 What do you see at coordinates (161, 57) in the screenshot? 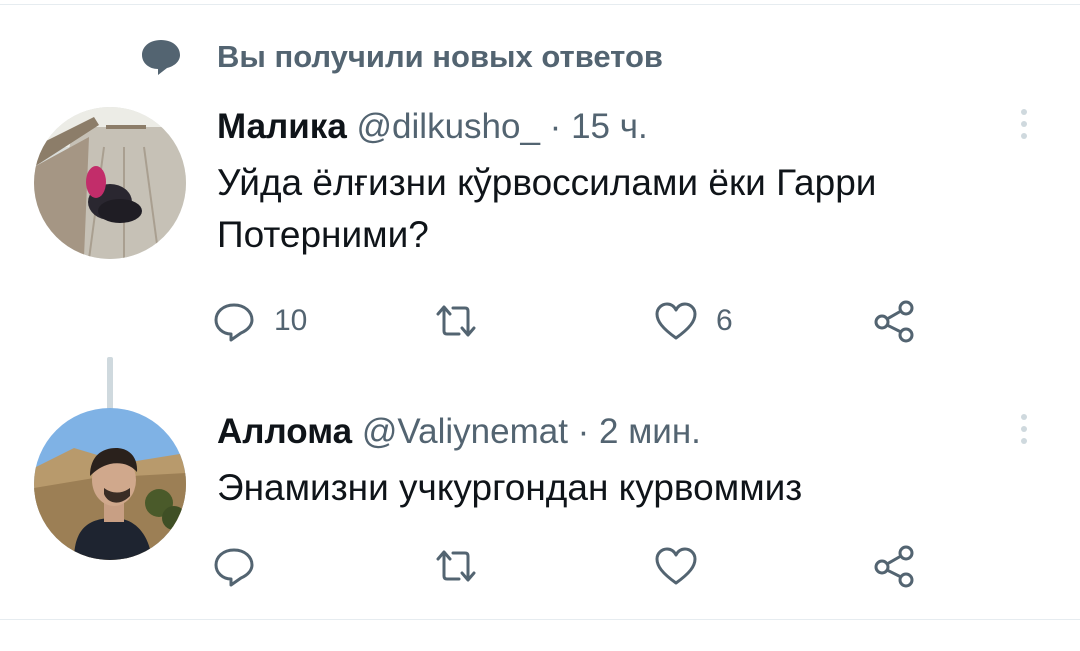
I see `speech-bubble-icon` at bounding box center [161, 57].